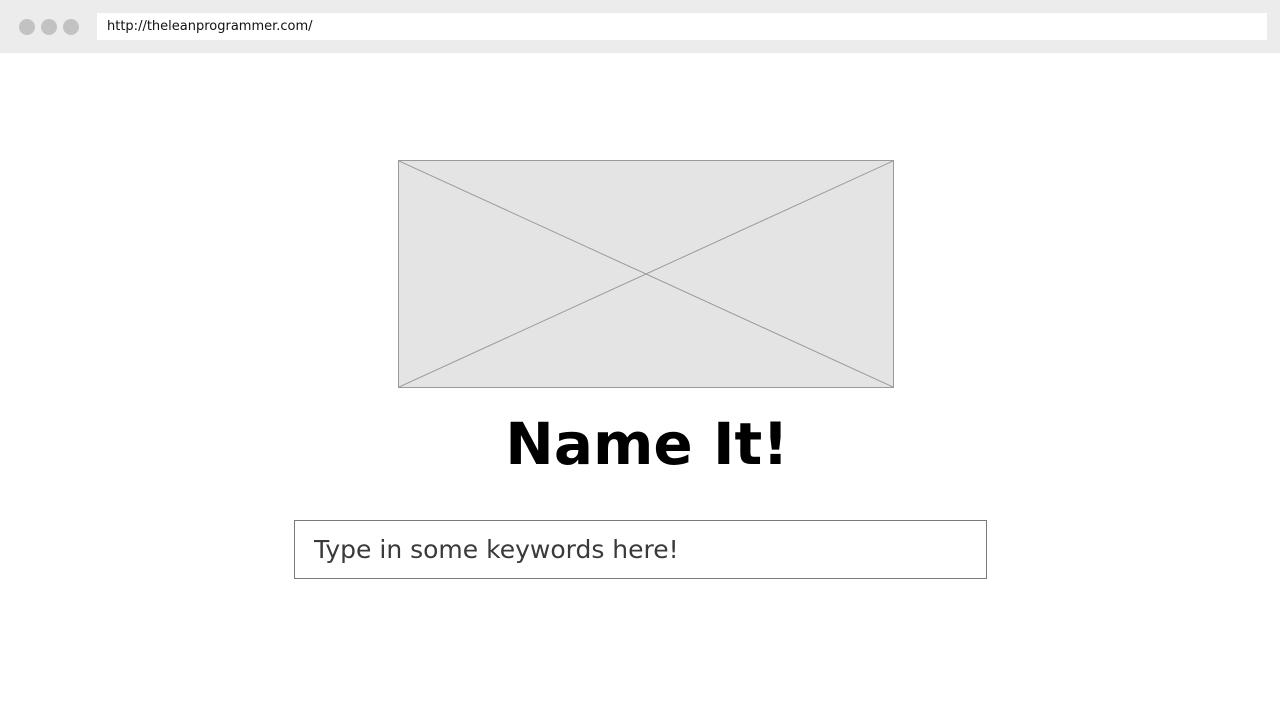 The height and width of the screenshot is (720, 1280). I want to click on browser-toolbar: http://theleanprogrammer.com/, so click(640, 26).